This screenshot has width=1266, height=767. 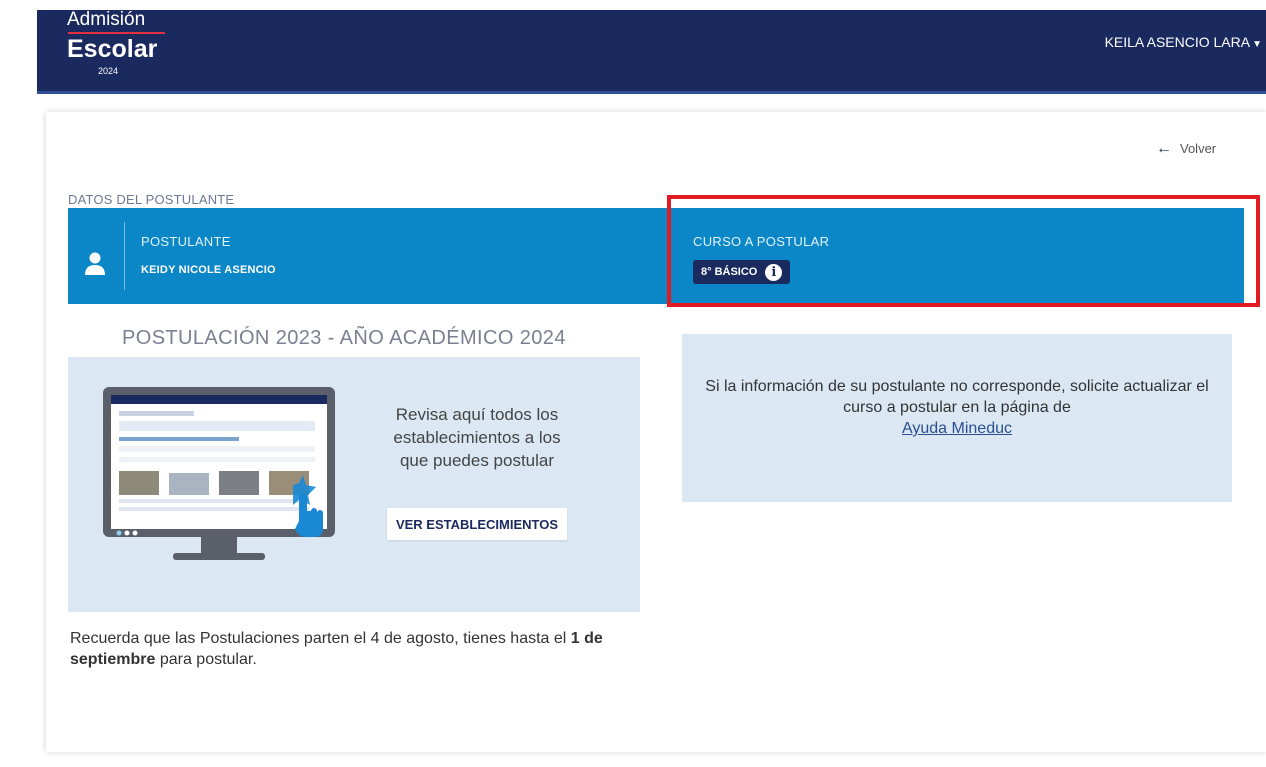 What do you see at coordinates (95, 263) in the screenshot?
I see `user-icon` at bounding box center [95, 263].